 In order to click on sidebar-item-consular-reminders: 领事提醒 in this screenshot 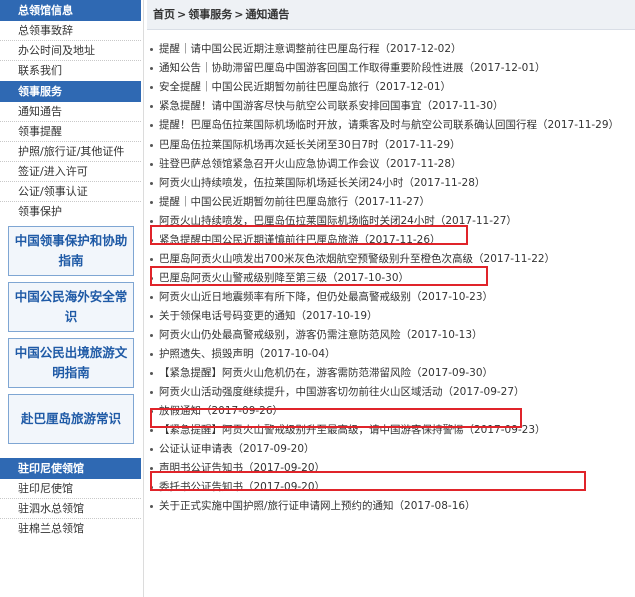, I will do `click(70, 132)`.